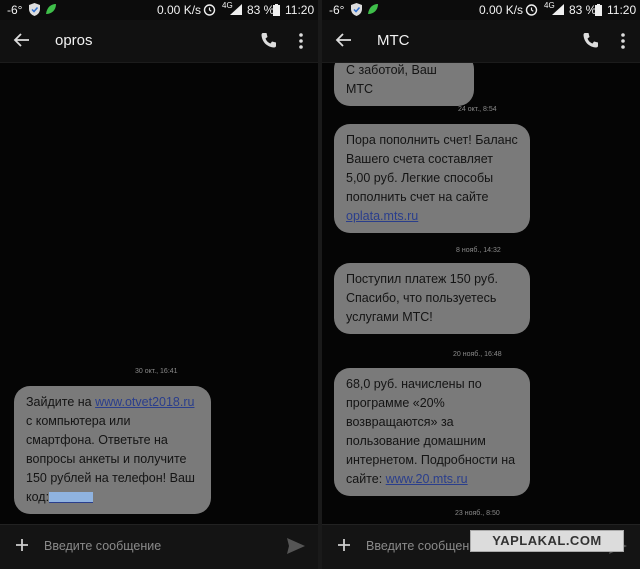 The width and height of the screenshot is (640, 569). Describe the element at coordinates (477, 354) in the screenshot. I see `message-timestamp: 20 нояб., 16:48` at that location.